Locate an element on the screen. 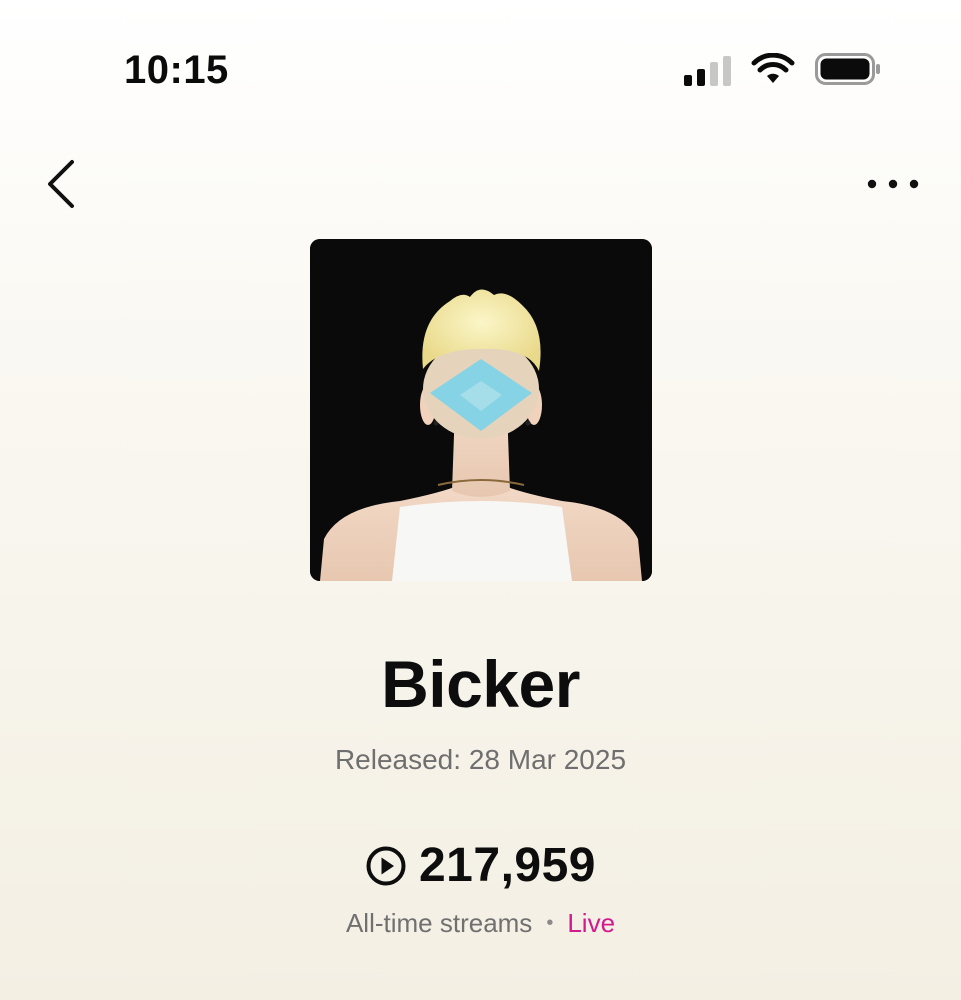  album-cover is located at coordinates (481, 410).